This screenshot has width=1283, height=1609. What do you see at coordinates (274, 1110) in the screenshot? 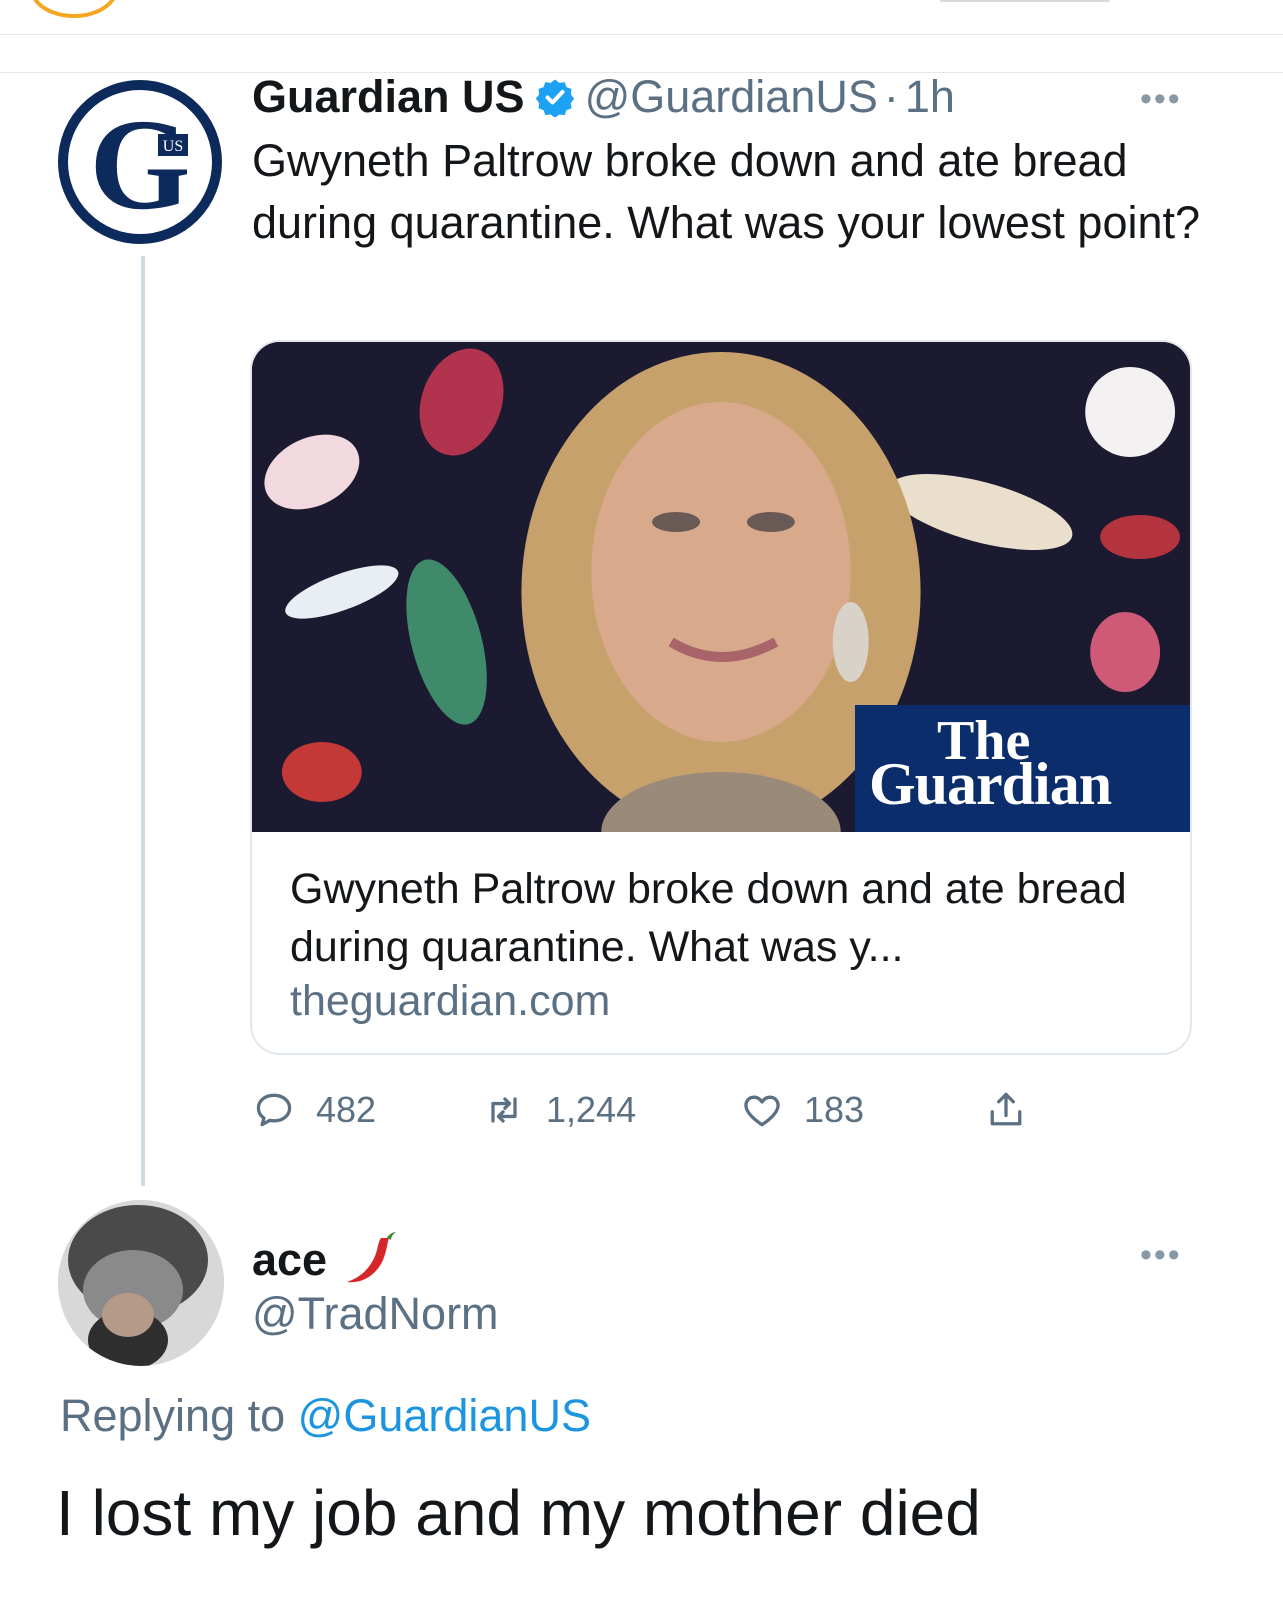
I see `reply-icon` at bounding box center [274, 1110].